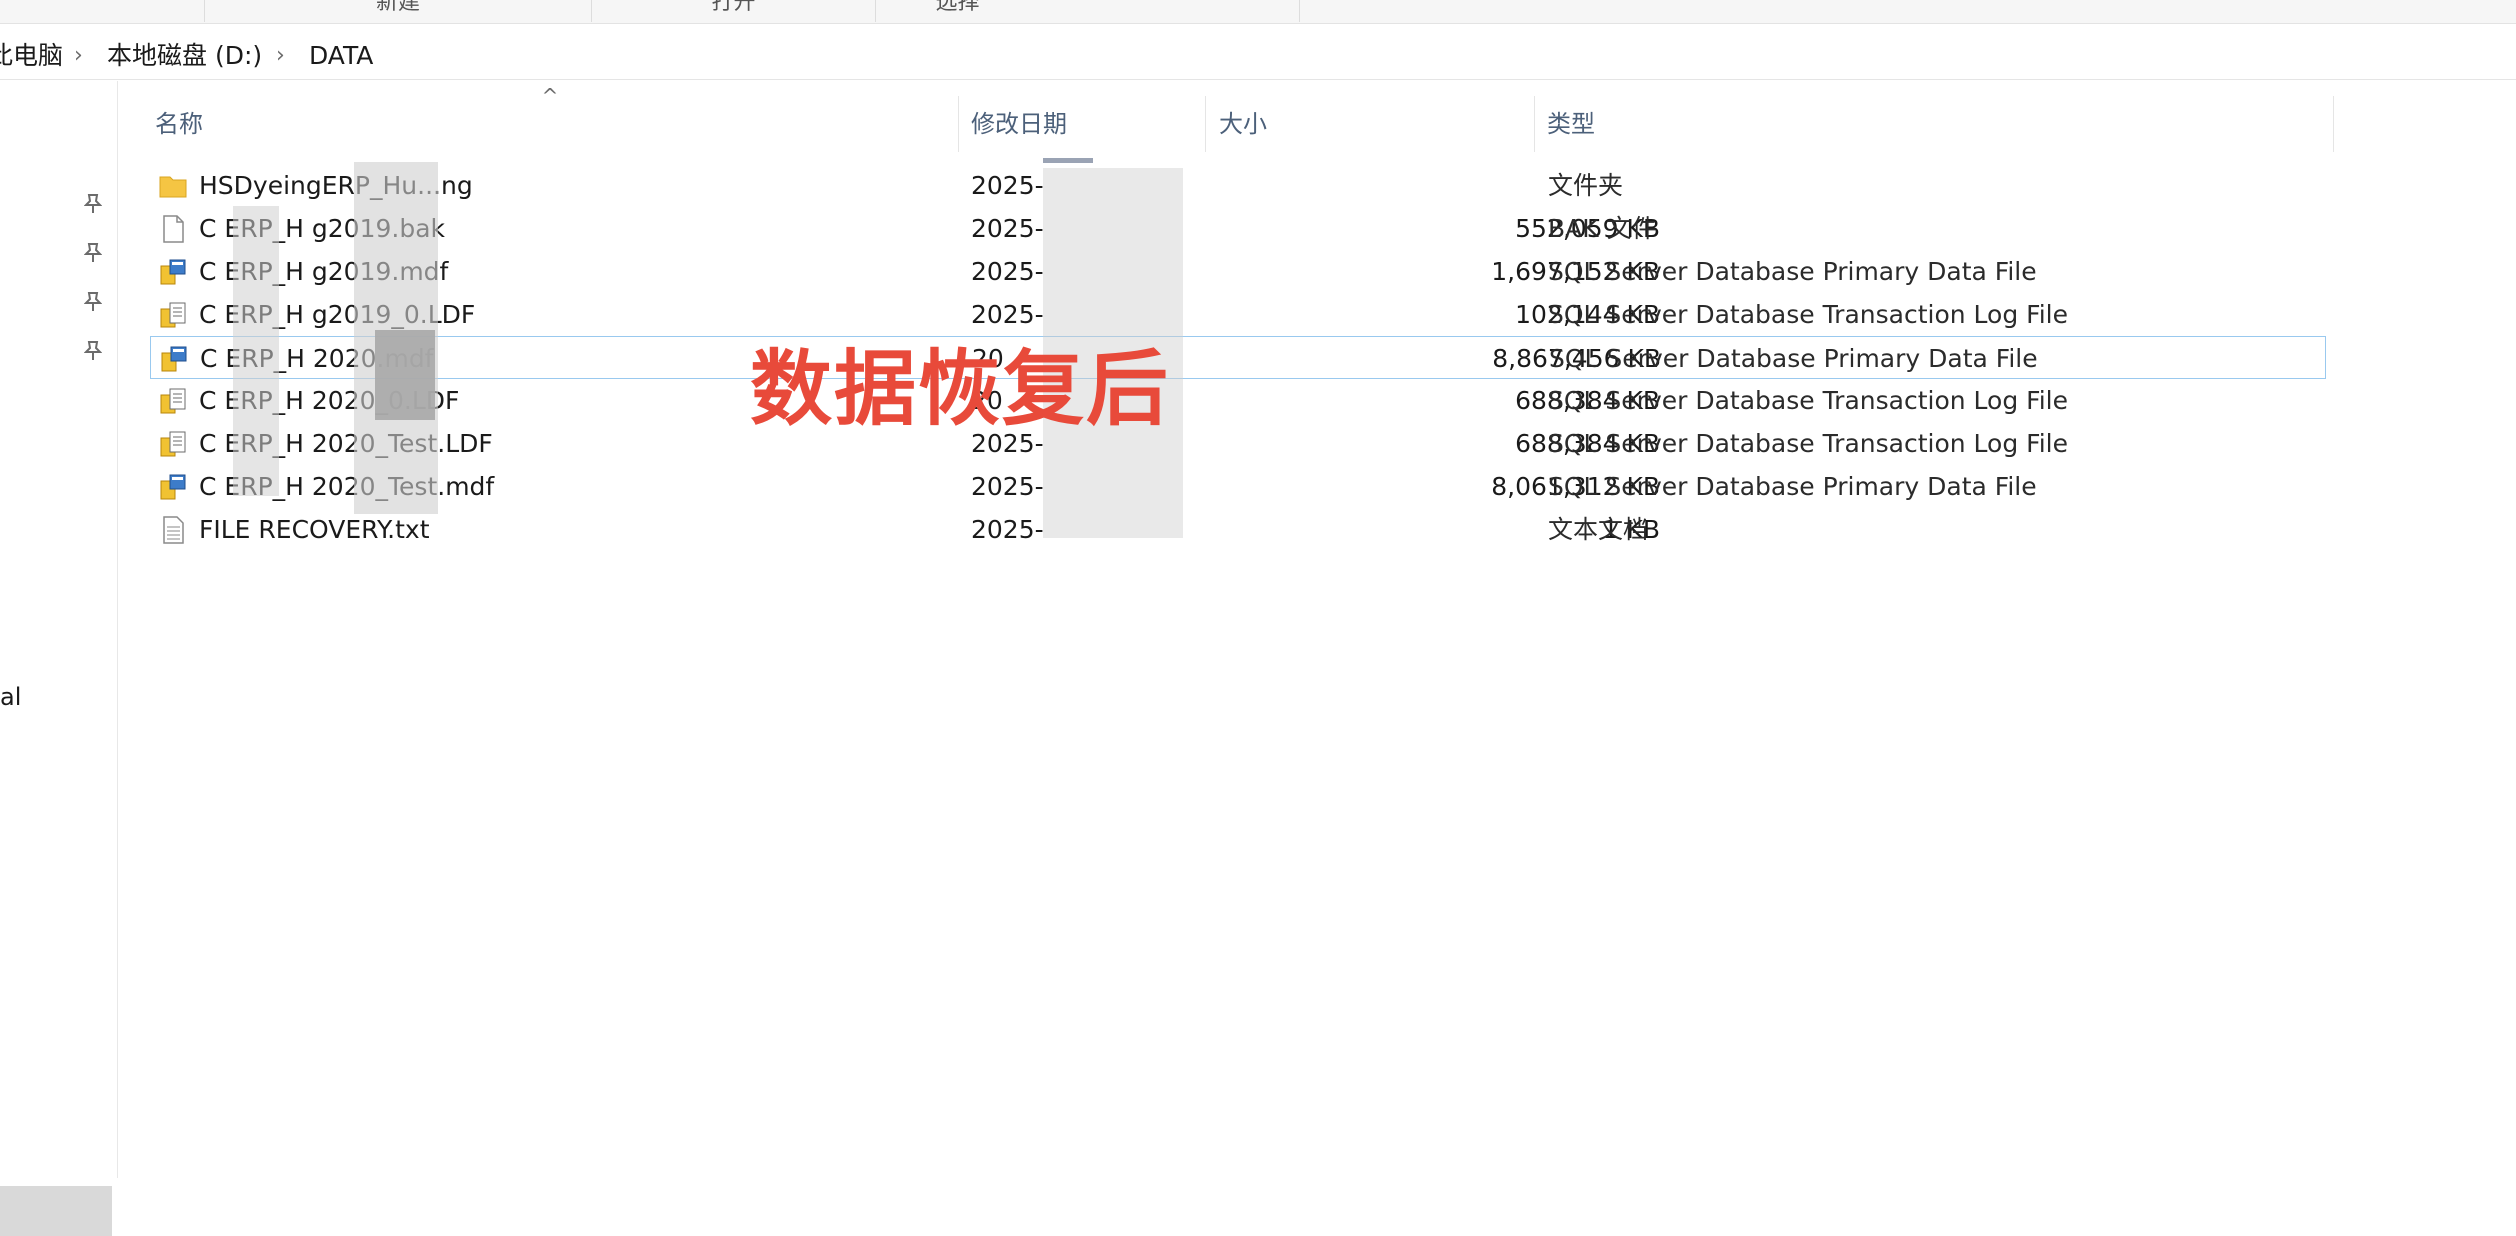  I want to click on nav-item-label: al, so click(10, 697).